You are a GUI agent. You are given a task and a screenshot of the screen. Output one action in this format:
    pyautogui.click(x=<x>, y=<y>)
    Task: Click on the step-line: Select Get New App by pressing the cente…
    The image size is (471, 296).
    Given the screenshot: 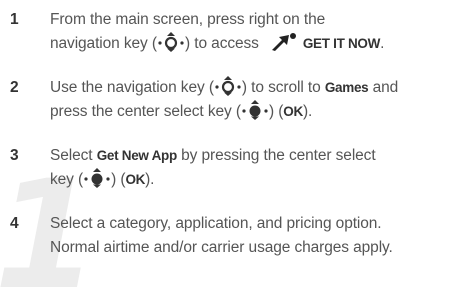 What is the action you would take?
    pyautogui.click(x=258, y=156)
    